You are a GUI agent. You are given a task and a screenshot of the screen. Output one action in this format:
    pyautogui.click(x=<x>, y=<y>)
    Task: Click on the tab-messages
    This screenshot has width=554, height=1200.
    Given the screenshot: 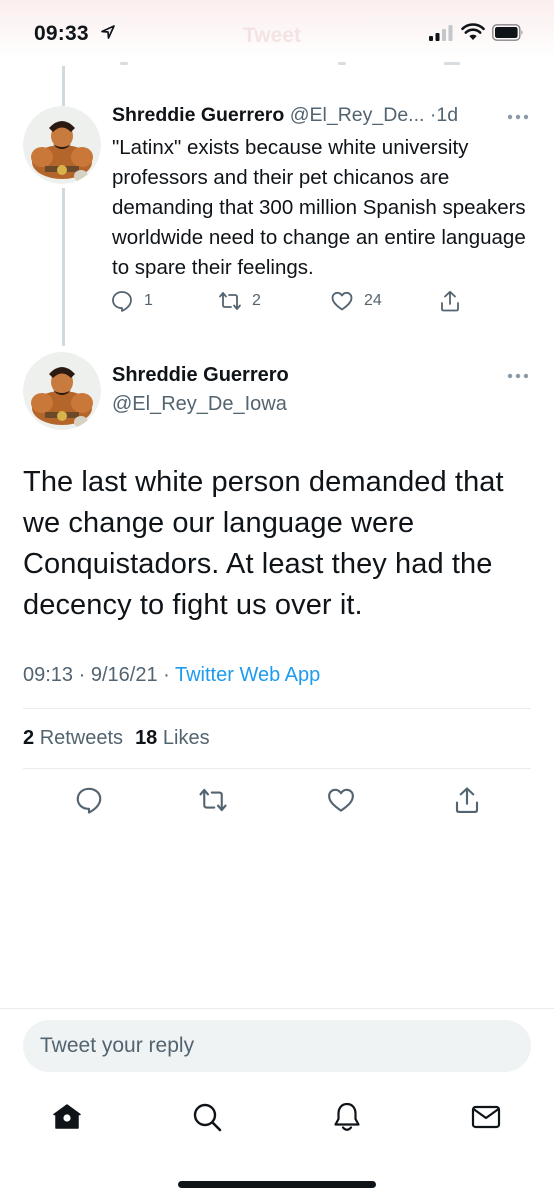 What is the action you would take?
    pyautogui.click(x=486, y=1117)
    